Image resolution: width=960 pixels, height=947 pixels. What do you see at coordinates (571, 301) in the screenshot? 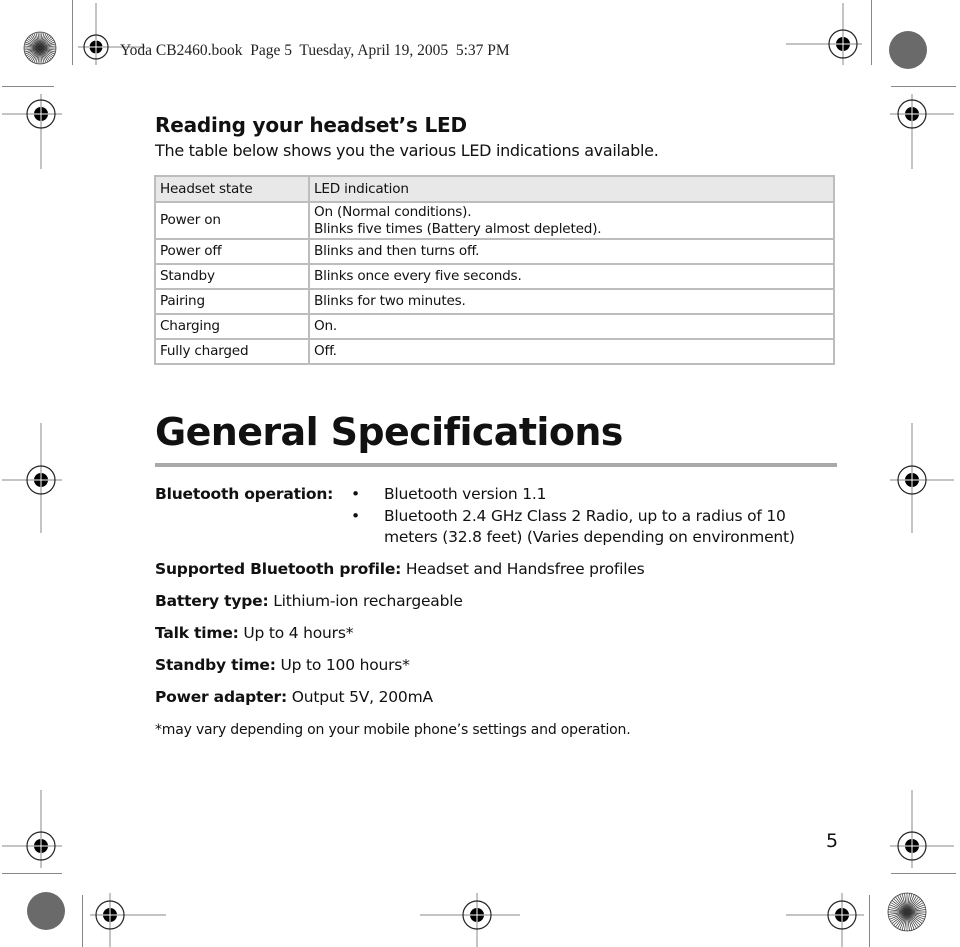
I see `led-indication-cell: Blinks for two minutes.` at bounding box center [571, 301].